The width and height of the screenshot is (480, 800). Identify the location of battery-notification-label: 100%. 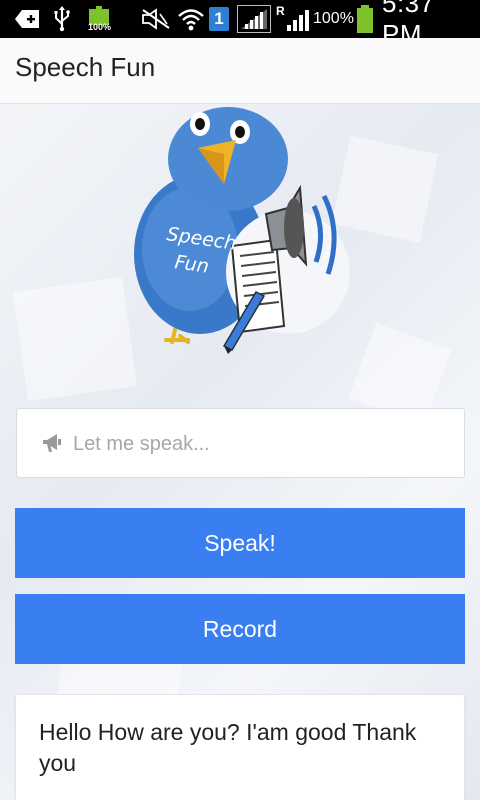
(100, 27).